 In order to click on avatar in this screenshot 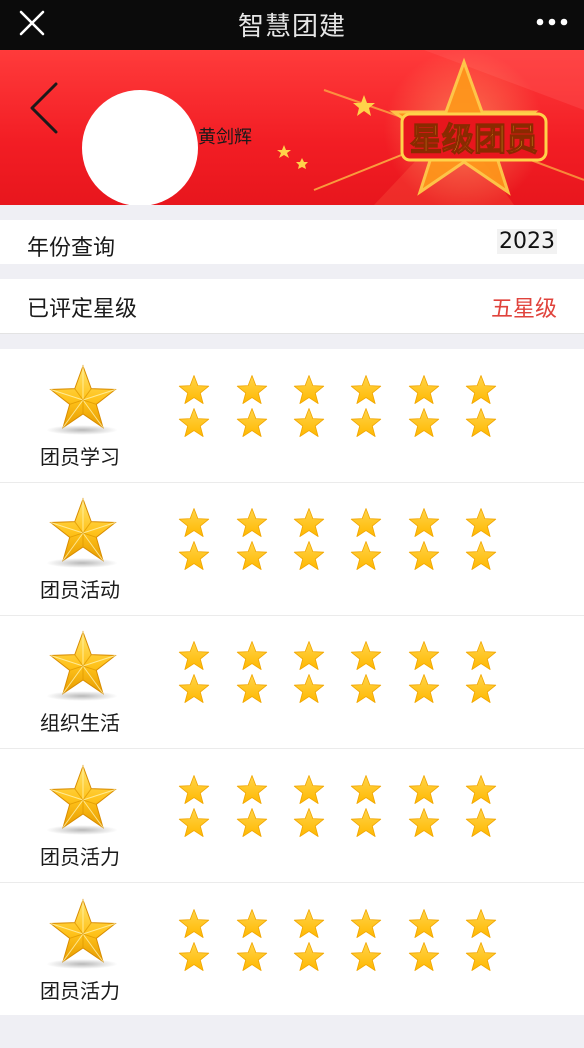, I will do `click(140, 147)`.